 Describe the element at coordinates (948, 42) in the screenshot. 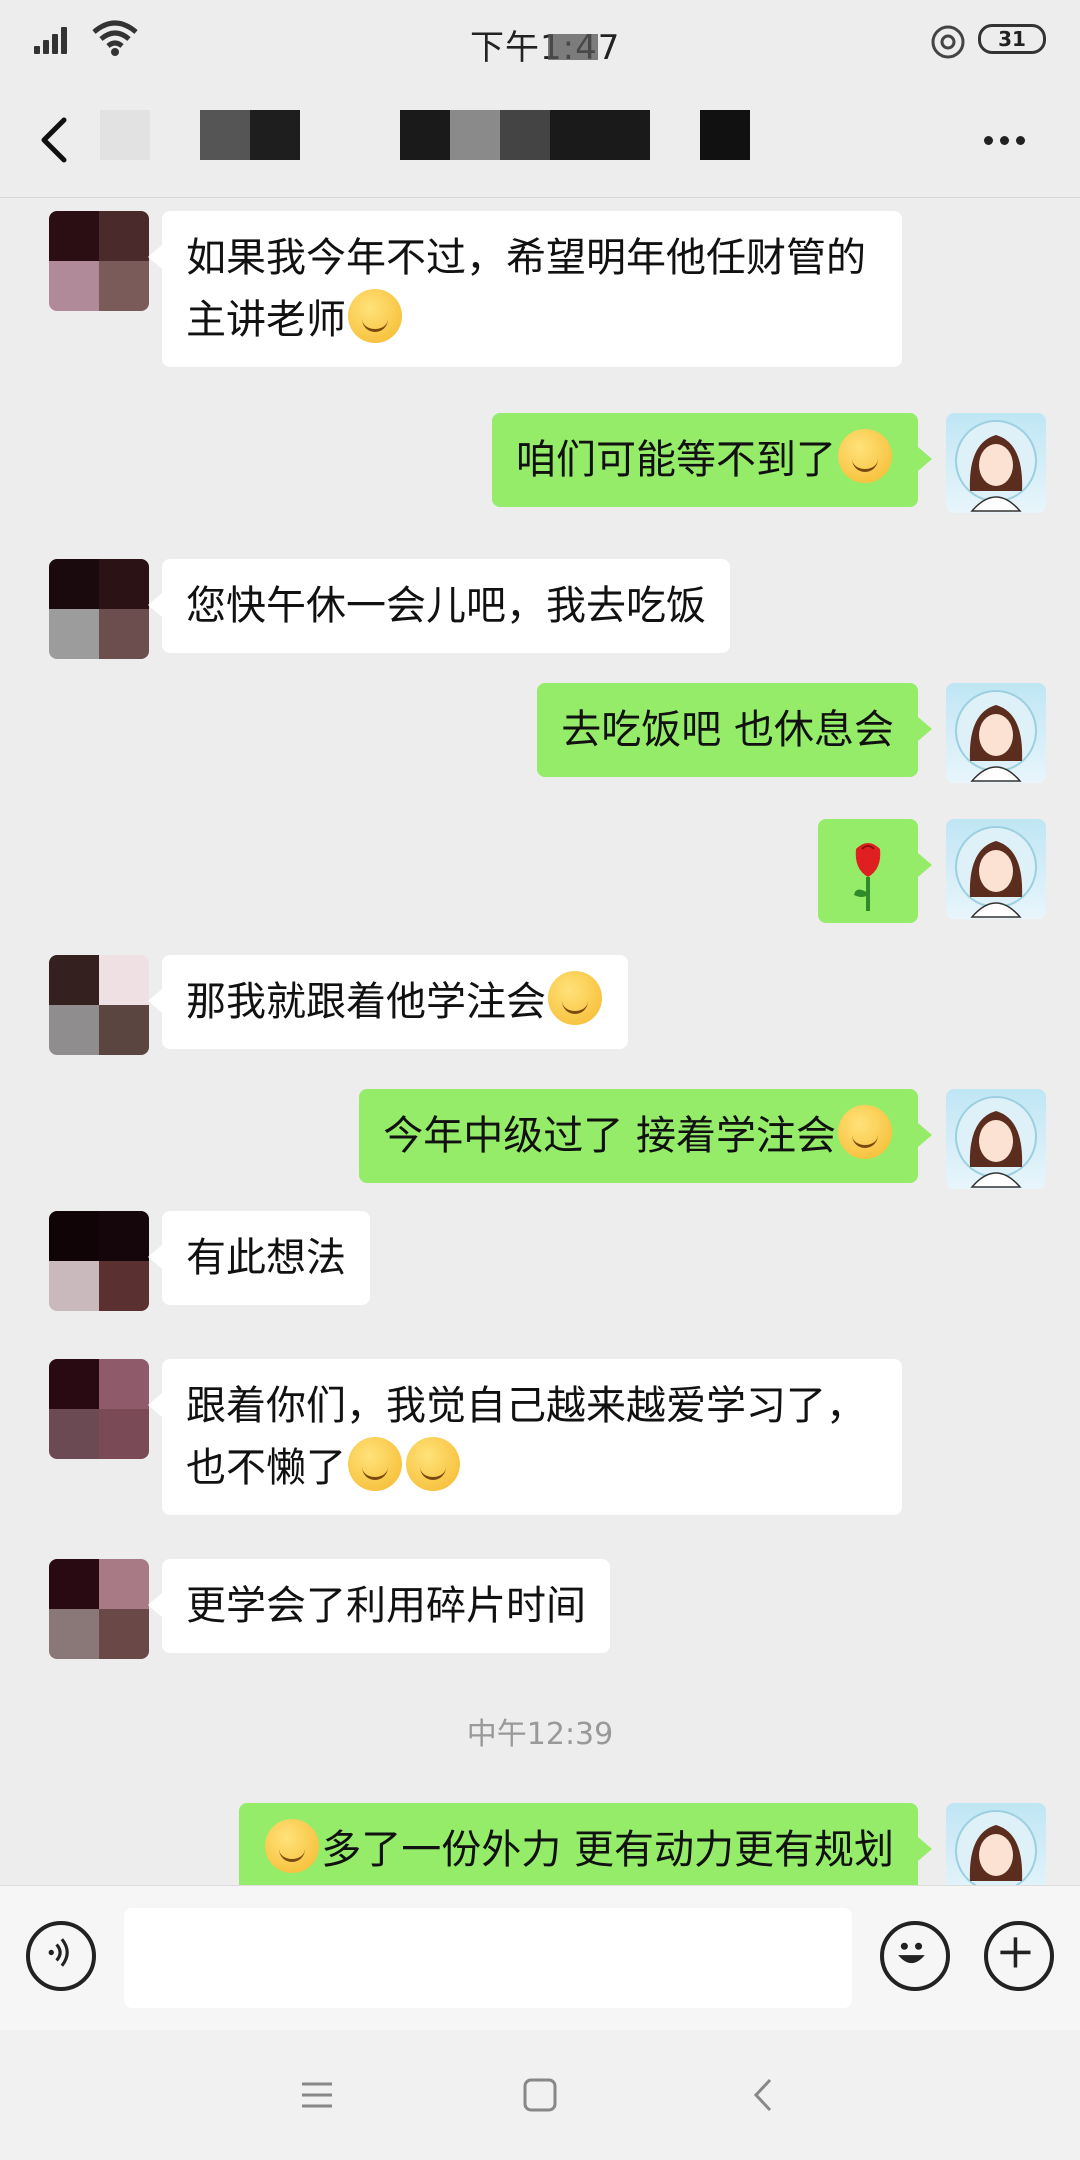

I see `hotspot-icon` at that location.